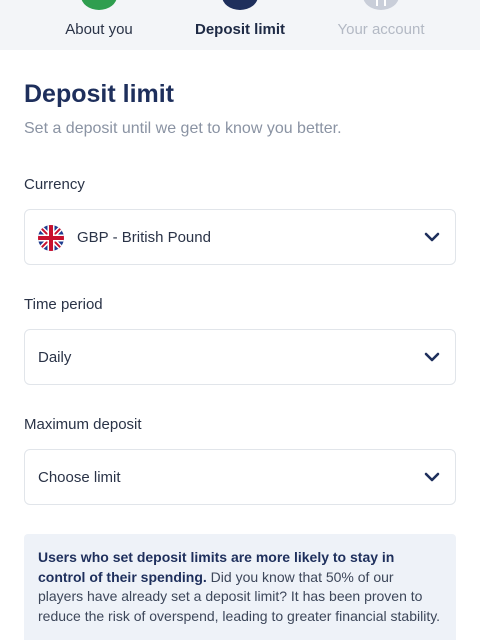  I want to click on time-period-select: Daily, so click(240, 357).